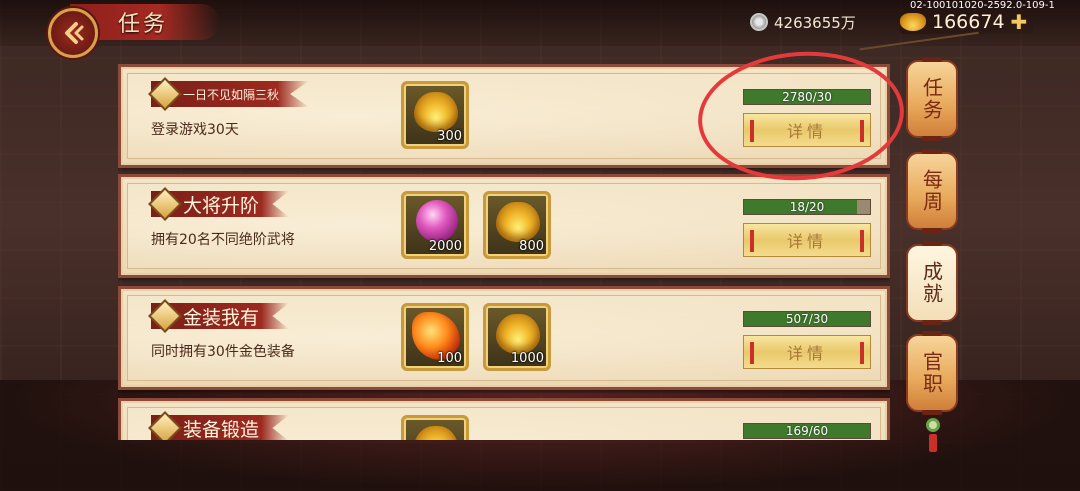  What do you see at coordinates (435, 337) in the screenshot?
I see `reward-item: 100` at bounding box center [435, 337].